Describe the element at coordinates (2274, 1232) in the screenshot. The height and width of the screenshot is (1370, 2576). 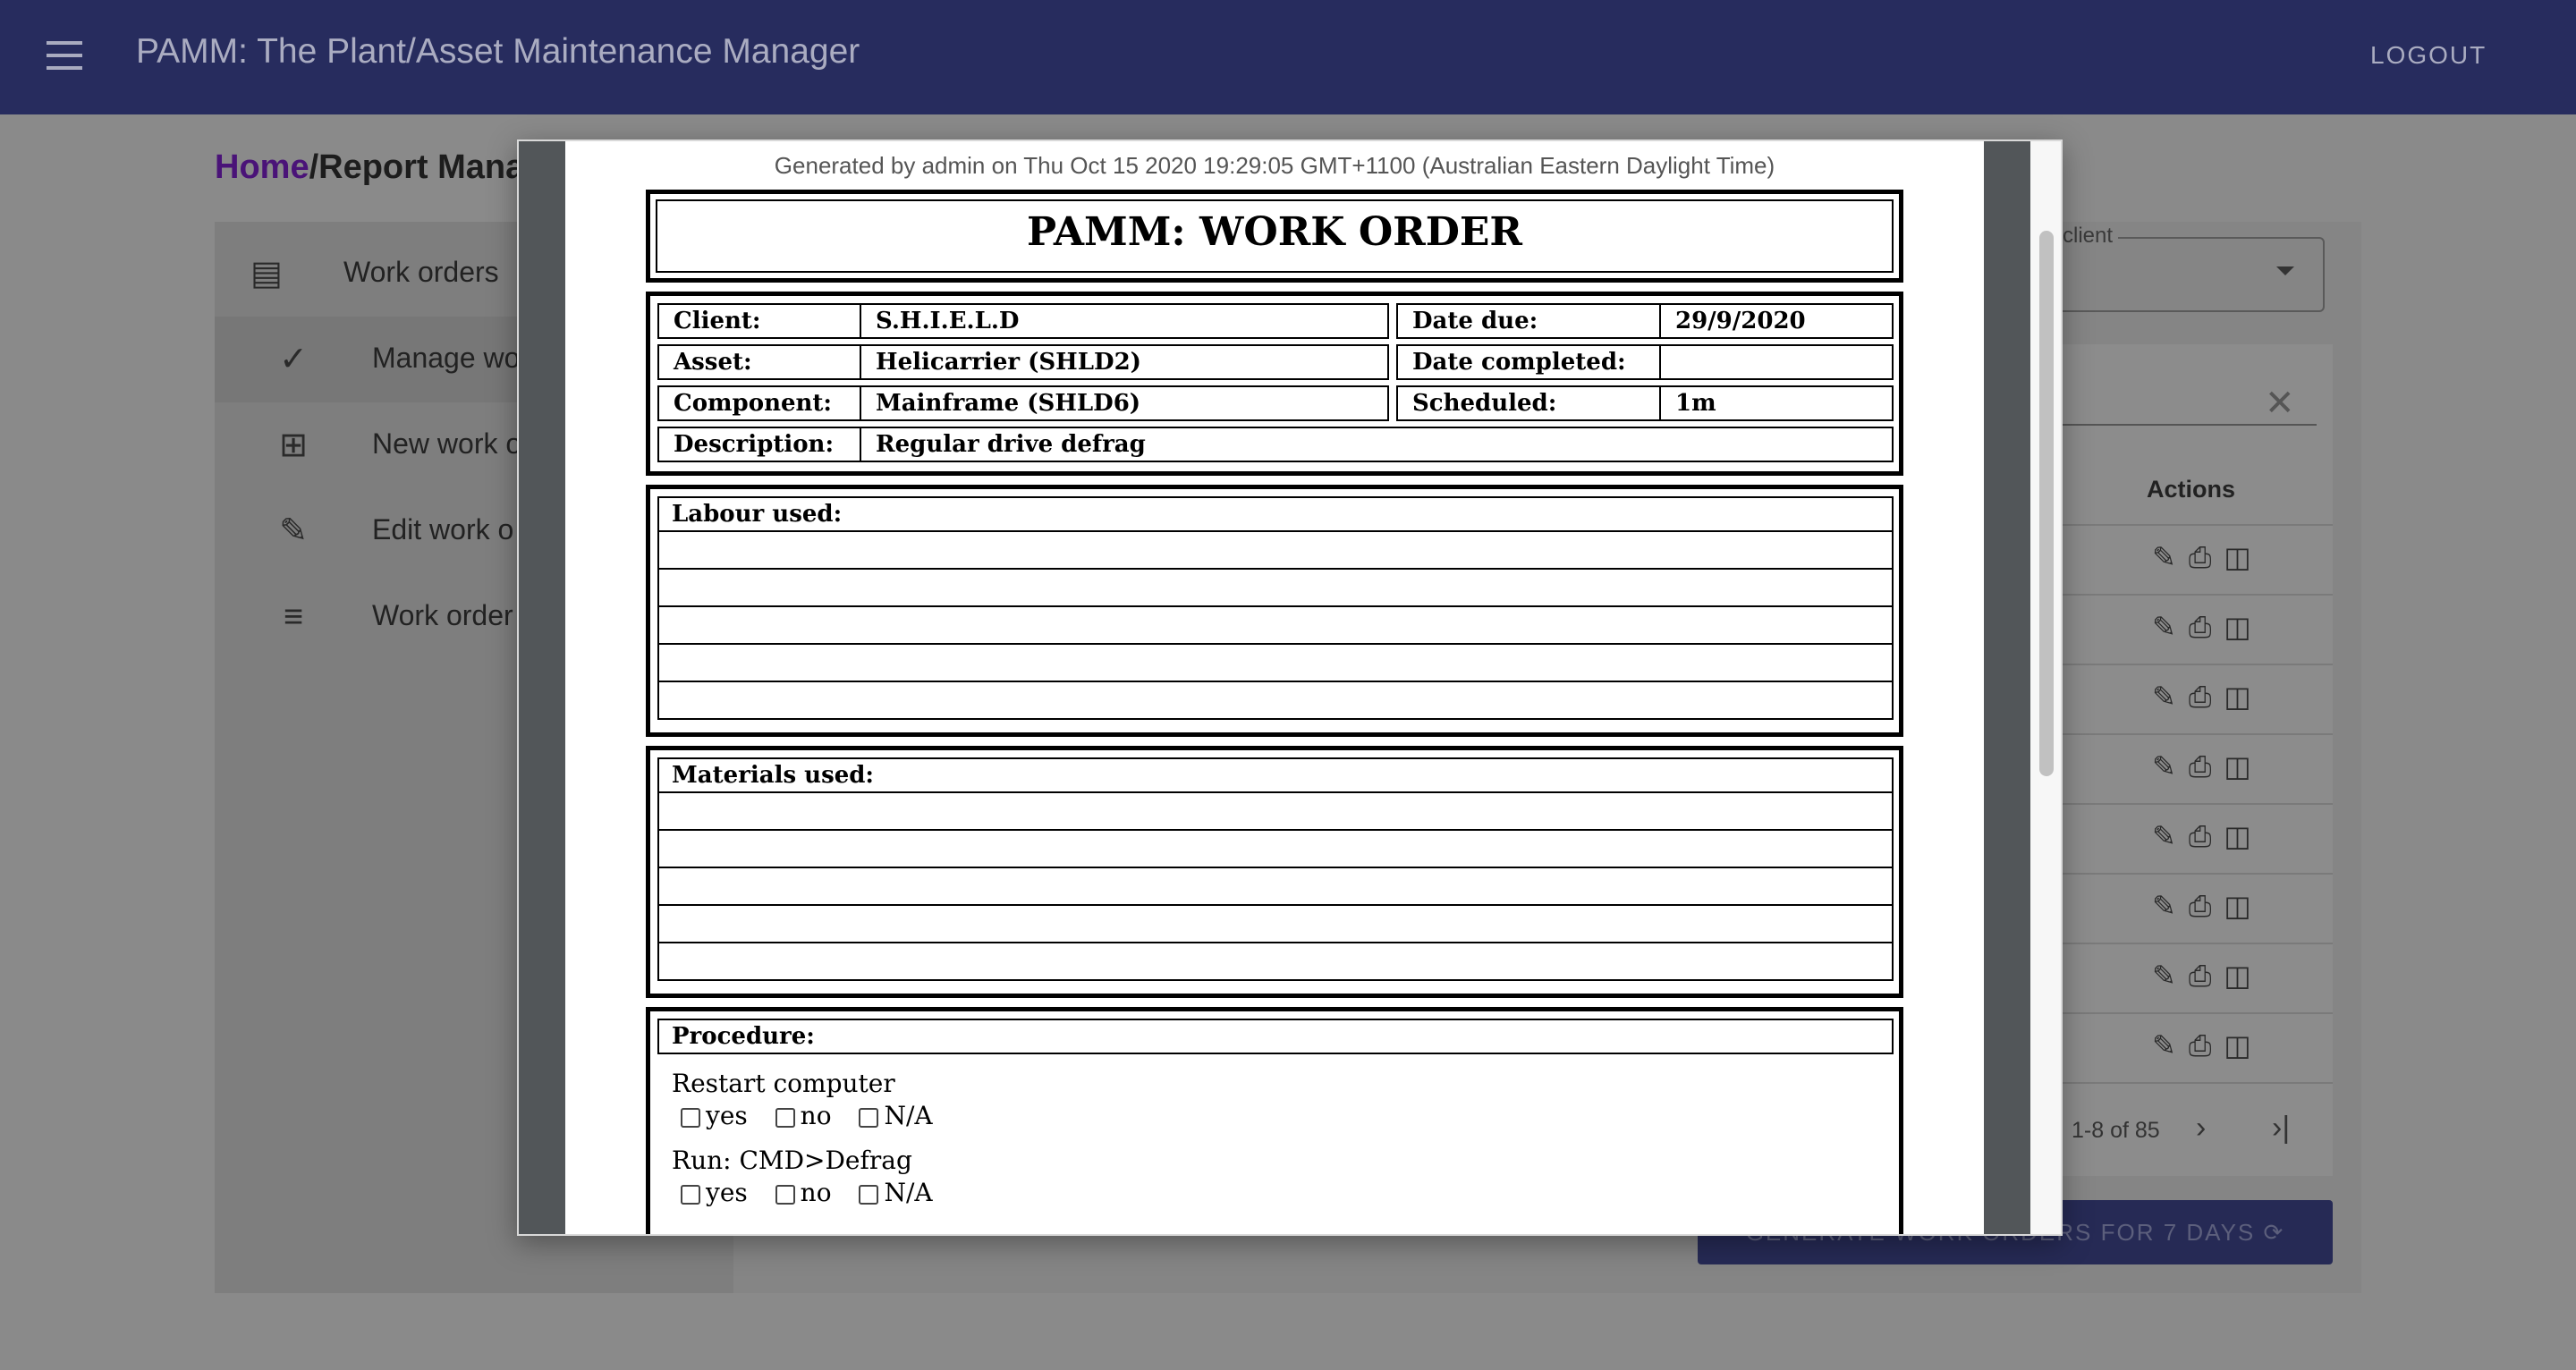
I see `refresh-icon: ⟳` at that location.